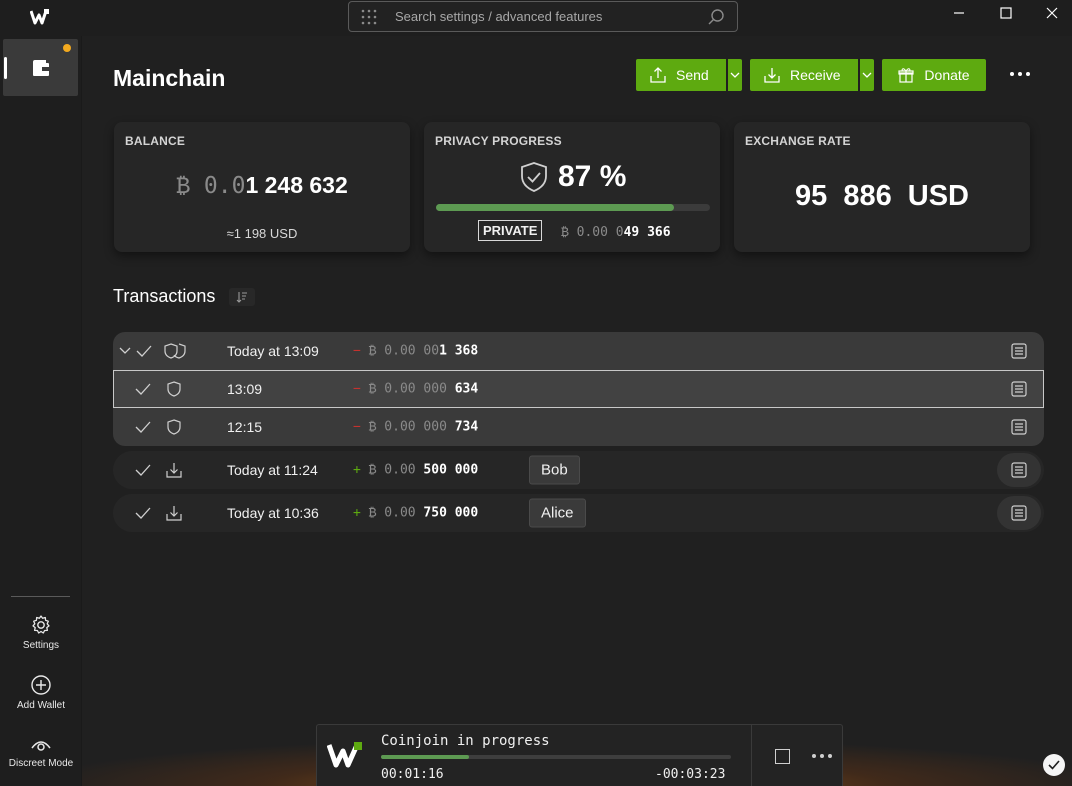 Image resolution: width=1072 pixels, height=786 pixels. Describe the element at coordinates (551, 16) in the screenshot. I see `search-input: Search settings / advanced features` at that location.